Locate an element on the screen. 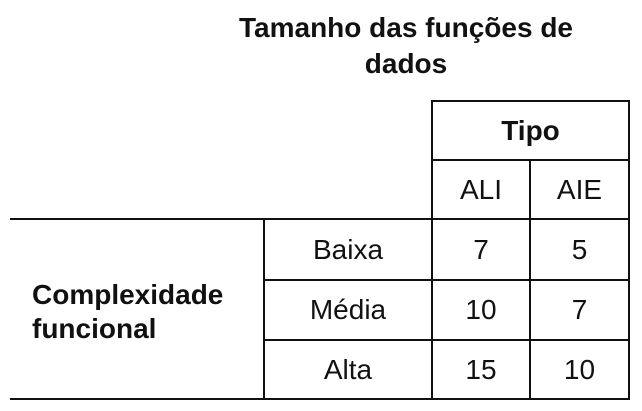 The width and height of the screenshot is (642, 411). column-header-aie: AIE is located at coordinates (579, 189).